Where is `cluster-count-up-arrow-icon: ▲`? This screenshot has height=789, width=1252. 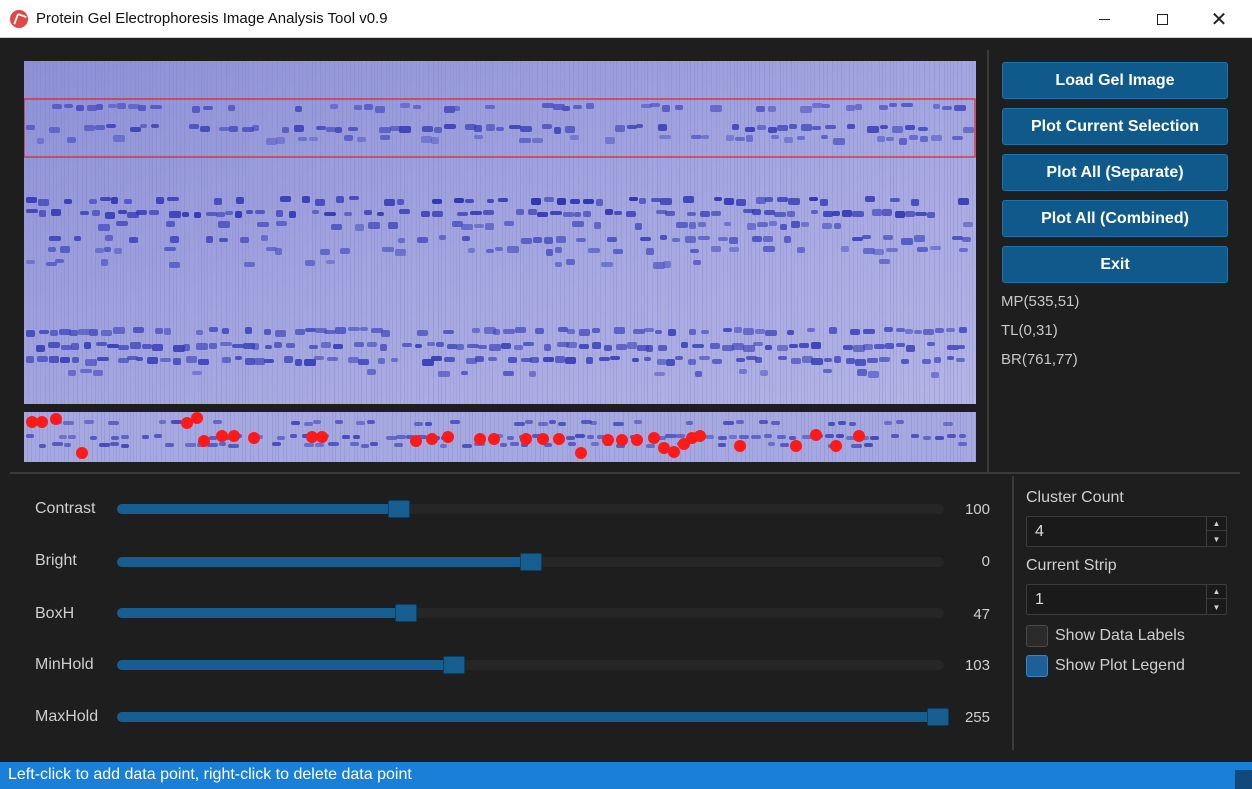 cluster-count-up-arrow-icon: ▲ is located at coordinates (1216, 524).